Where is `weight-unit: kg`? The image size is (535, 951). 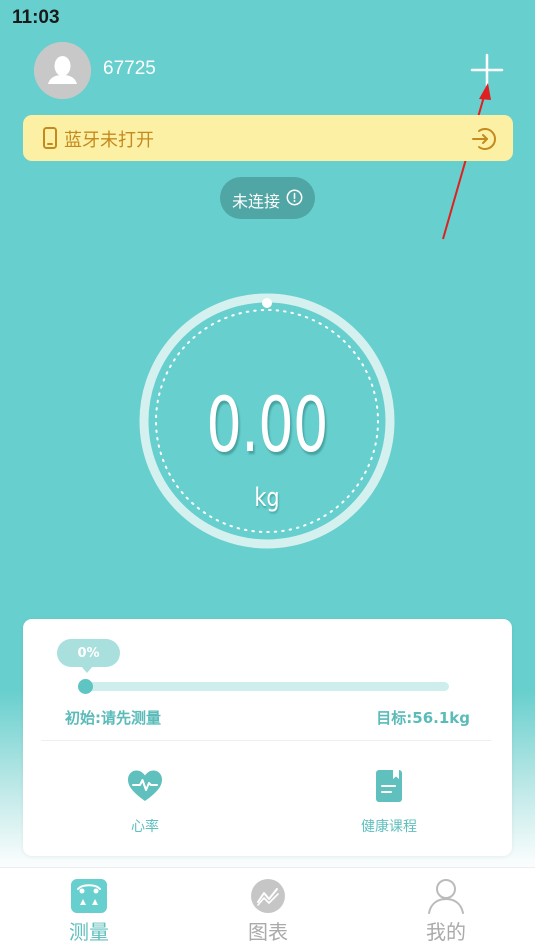 weight-unit: kg is located at coordinates (267, 498).